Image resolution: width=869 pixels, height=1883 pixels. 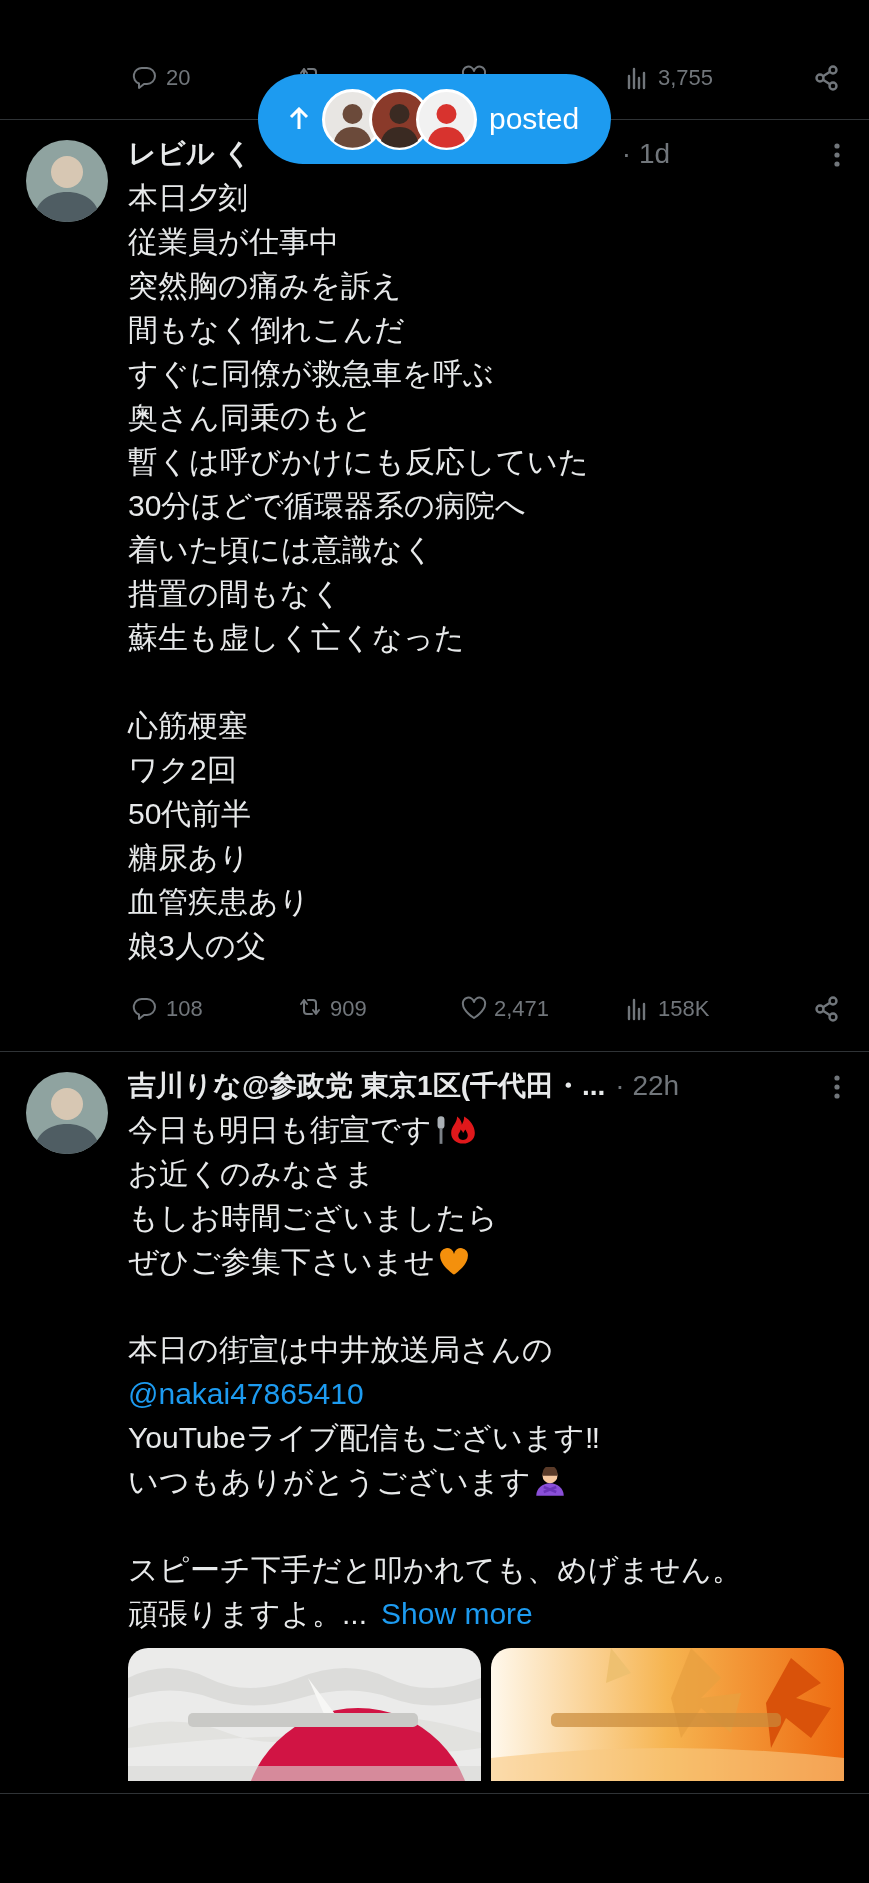 I want to click on post-text-line: 50代前半, so click(x=190, y=814).